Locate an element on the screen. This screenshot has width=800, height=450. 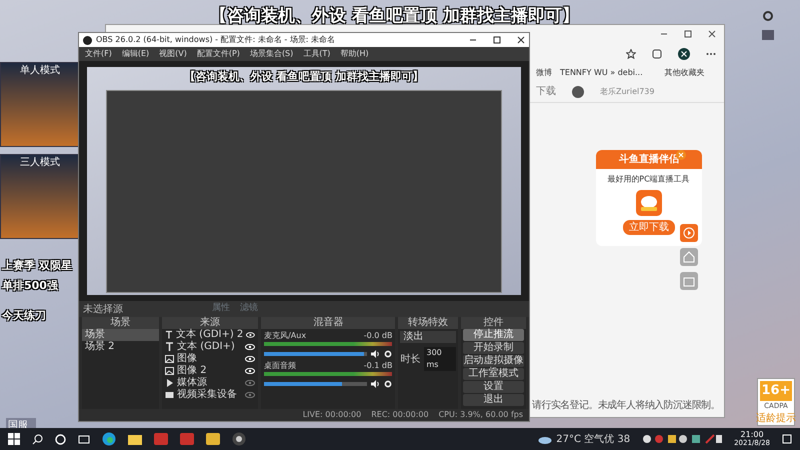
menu-item: 配置文件(P) is located at coordinates (218, 54).